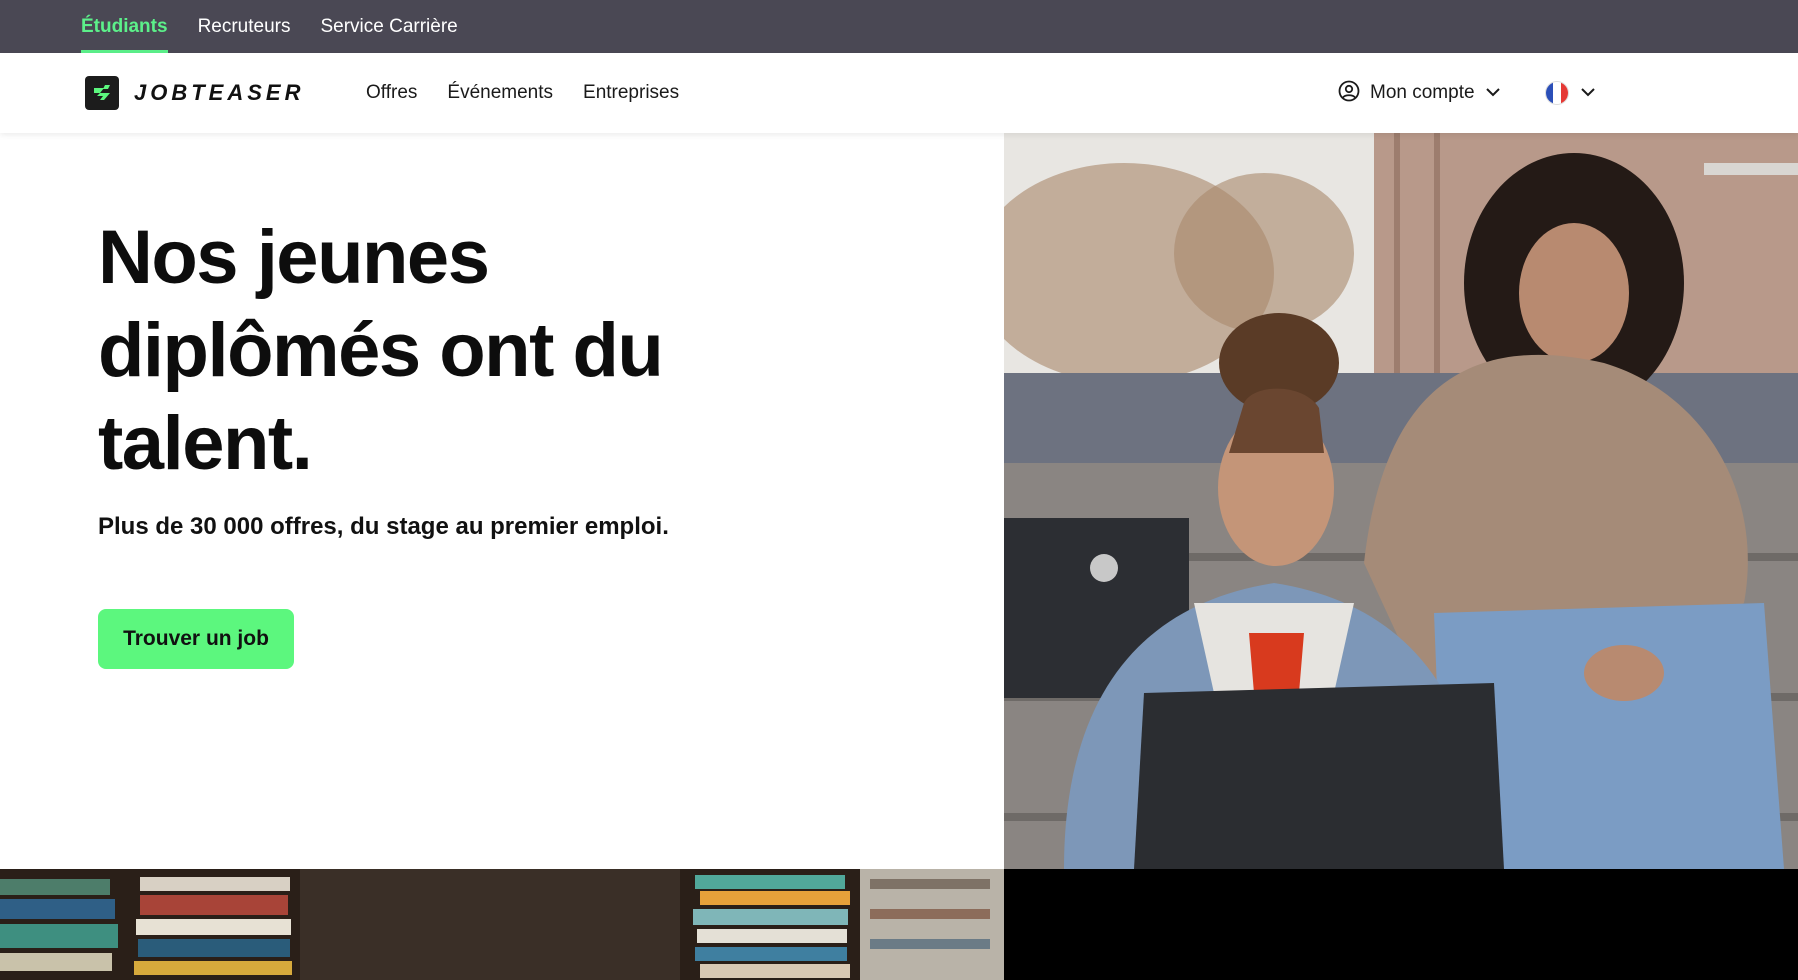 Image resolution: width=1798 pixels, height=980 pixels. I want to click on account-label: Mon compte, so click(1422, 92).